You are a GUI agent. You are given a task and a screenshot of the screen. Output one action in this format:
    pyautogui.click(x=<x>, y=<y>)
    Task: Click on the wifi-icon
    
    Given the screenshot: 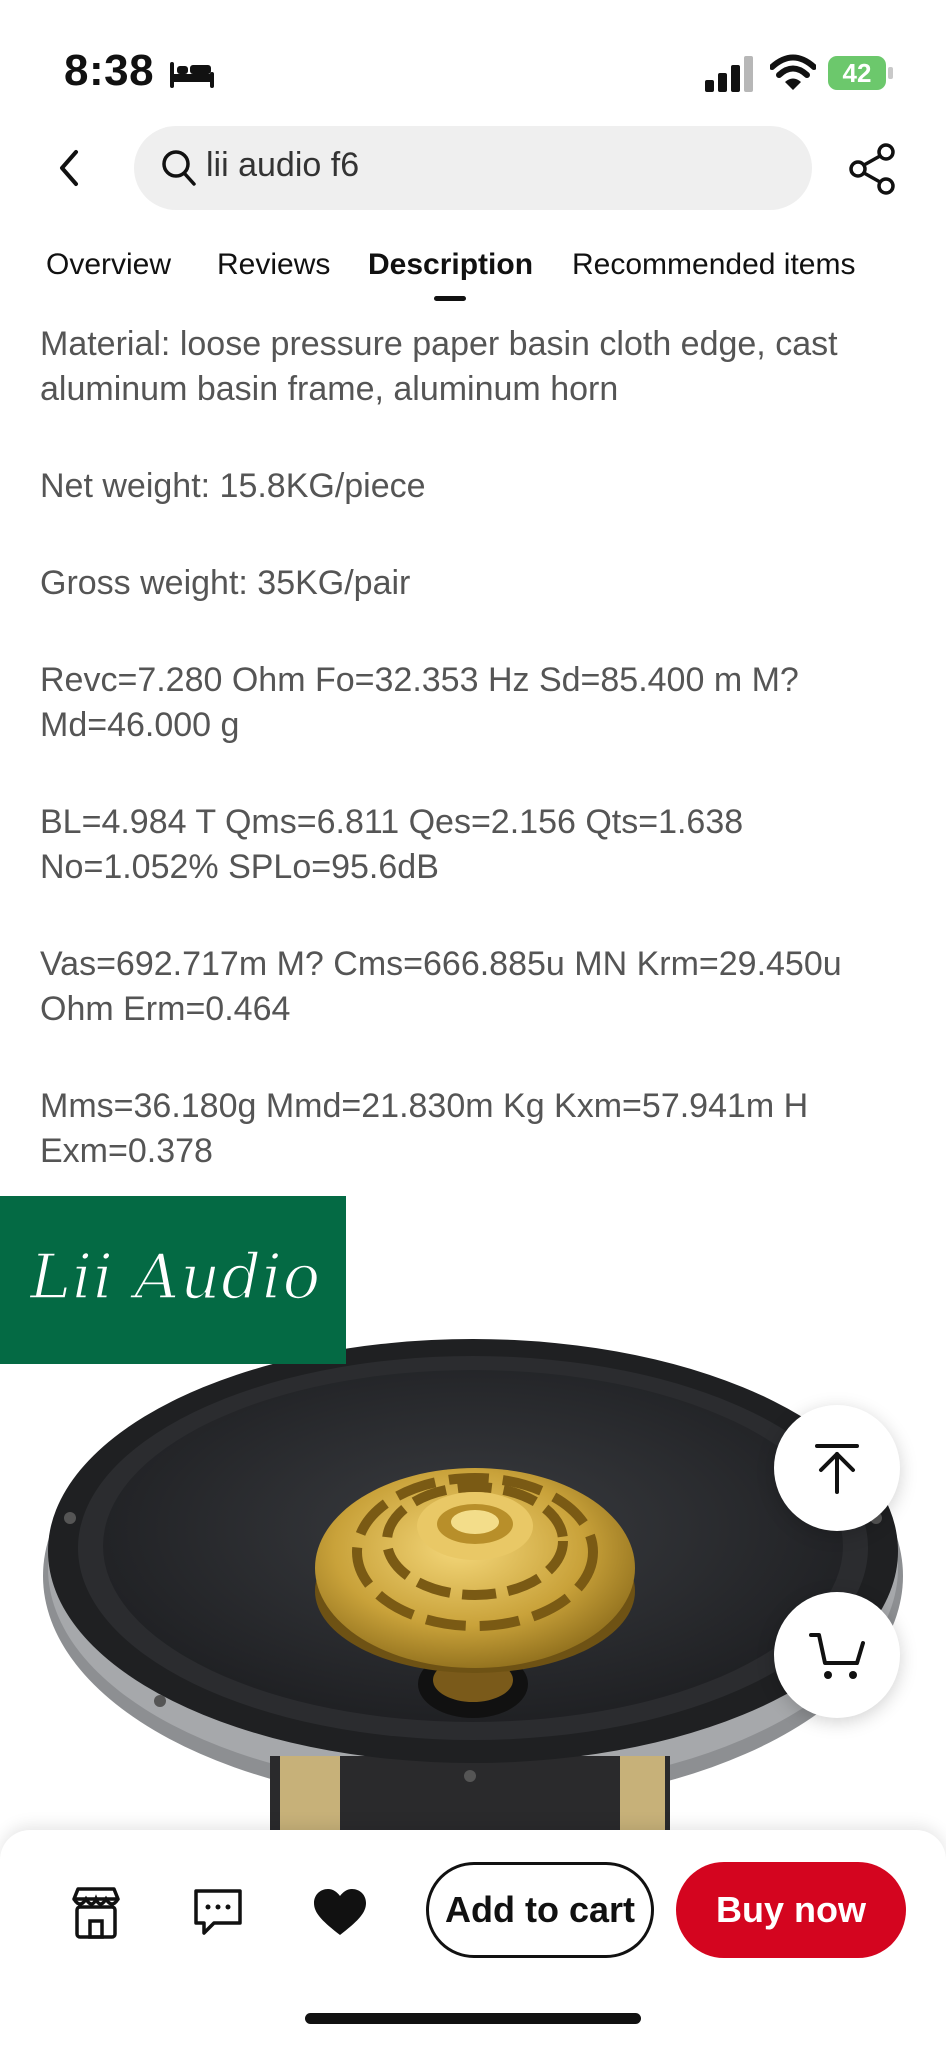 What is the action you would take?
    pyautogui.click(x=793, y=72)
    